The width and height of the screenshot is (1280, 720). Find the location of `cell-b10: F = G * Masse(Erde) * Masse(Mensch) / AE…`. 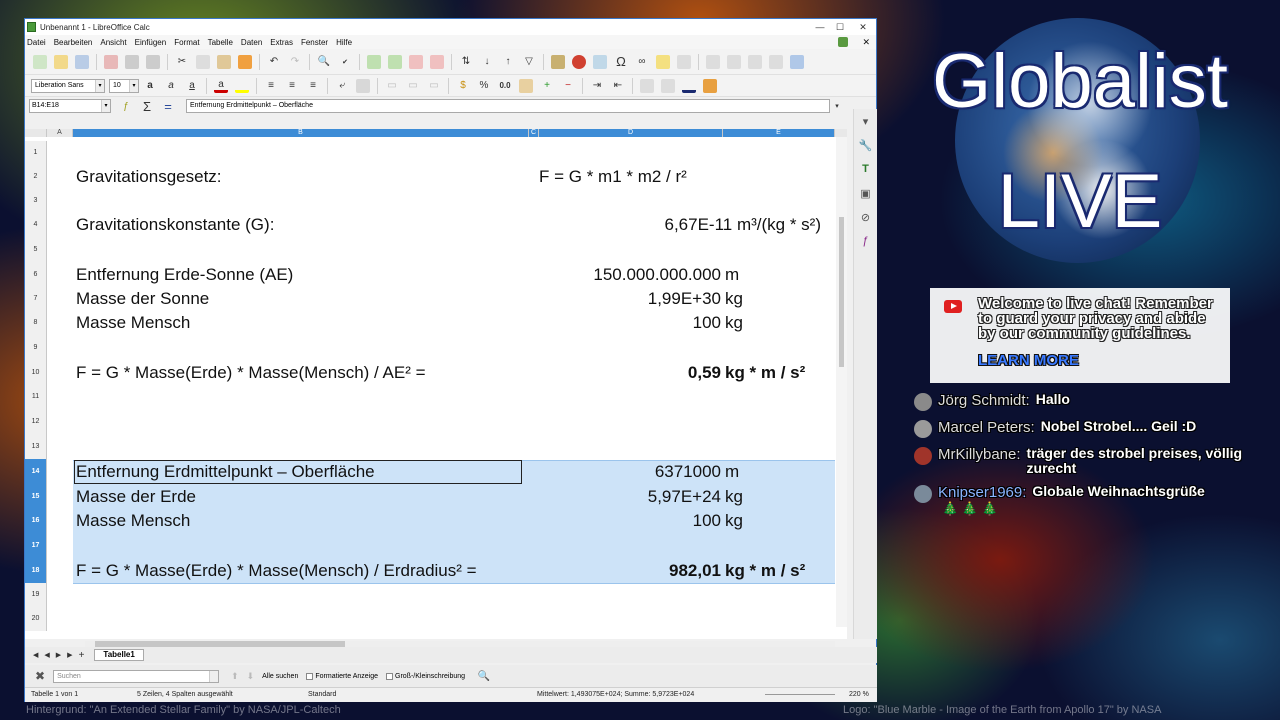

cell-b10: F = G * Masse(Erde) * Masse(Mensch) / AE… is located at coordinates (251, 373).